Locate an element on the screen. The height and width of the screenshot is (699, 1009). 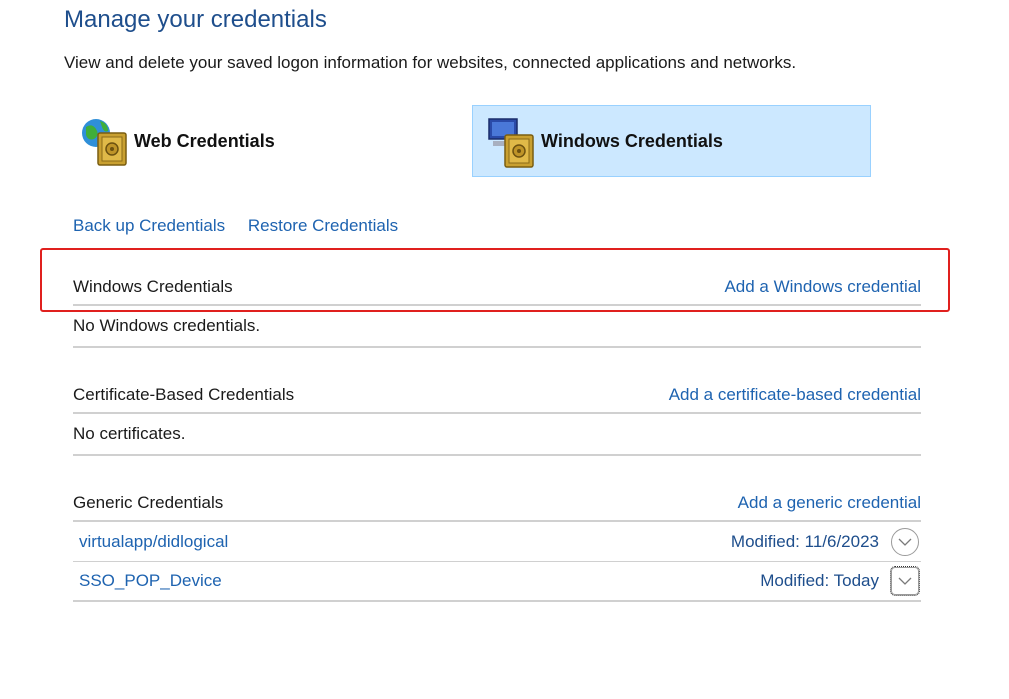
modified-date: Modified: Today is located at coordinates (819, 580).